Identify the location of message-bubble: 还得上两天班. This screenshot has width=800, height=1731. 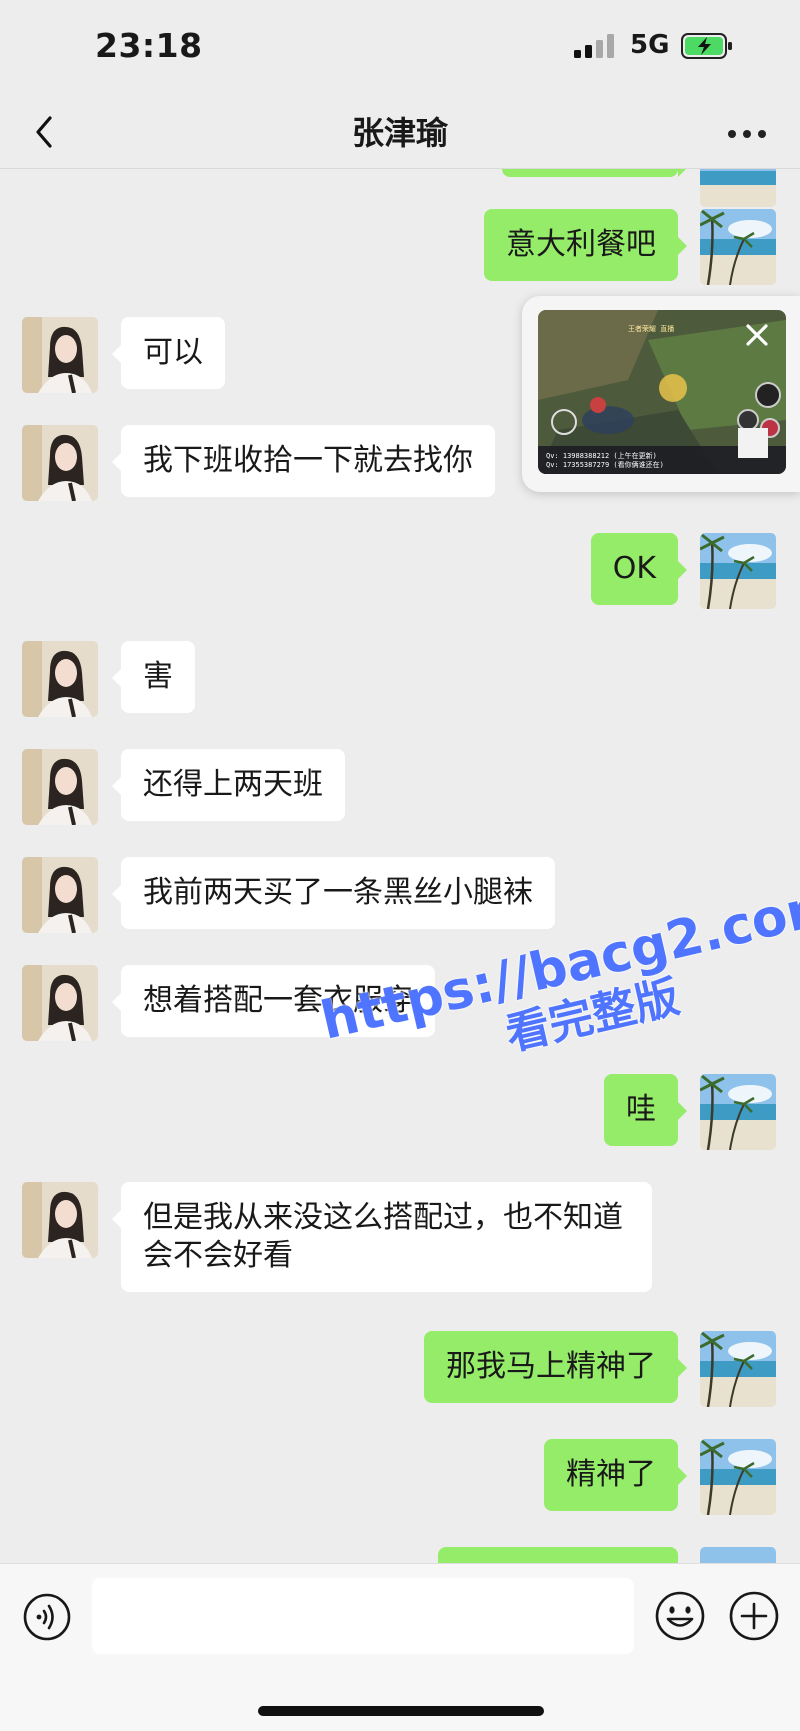
(228, 785).